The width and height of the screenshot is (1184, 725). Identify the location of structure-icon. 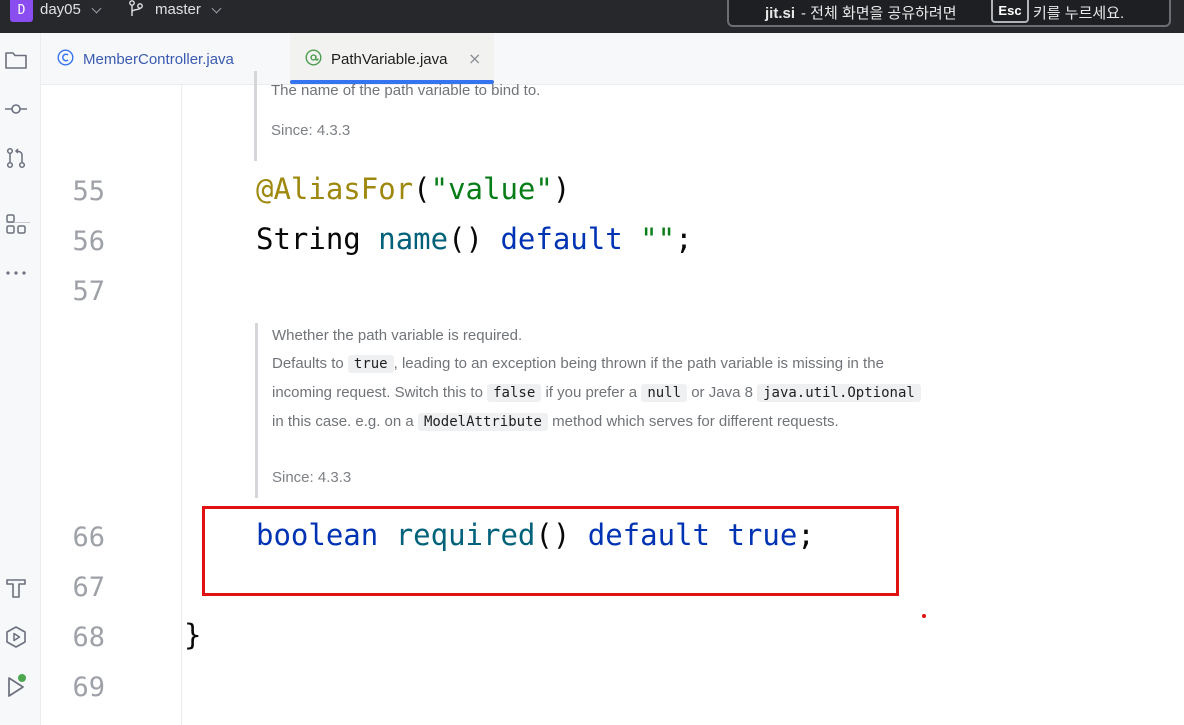
(16, 224).